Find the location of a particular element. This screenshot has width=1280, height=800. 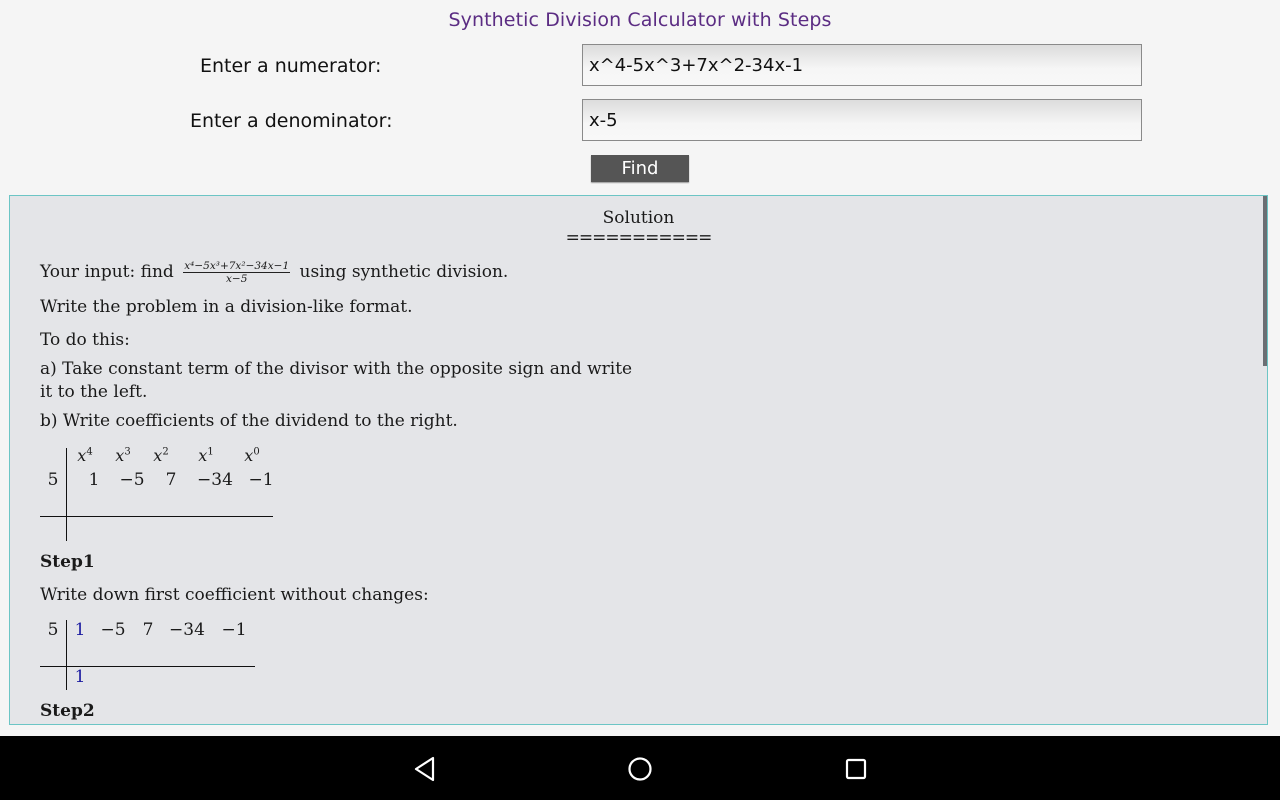

power-header: x2 is located at coordinates (161, 455).